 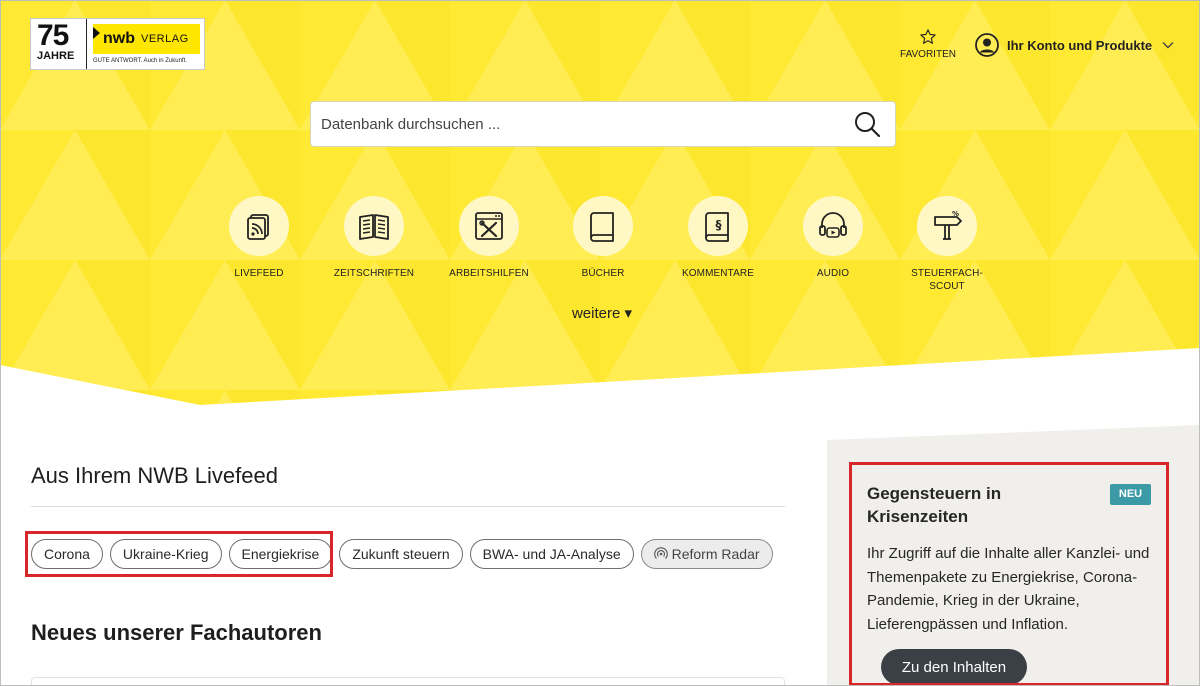 I want to click on tag-ukraine-krieg: Ukraine-Krieg, so click(x=165, y=554).